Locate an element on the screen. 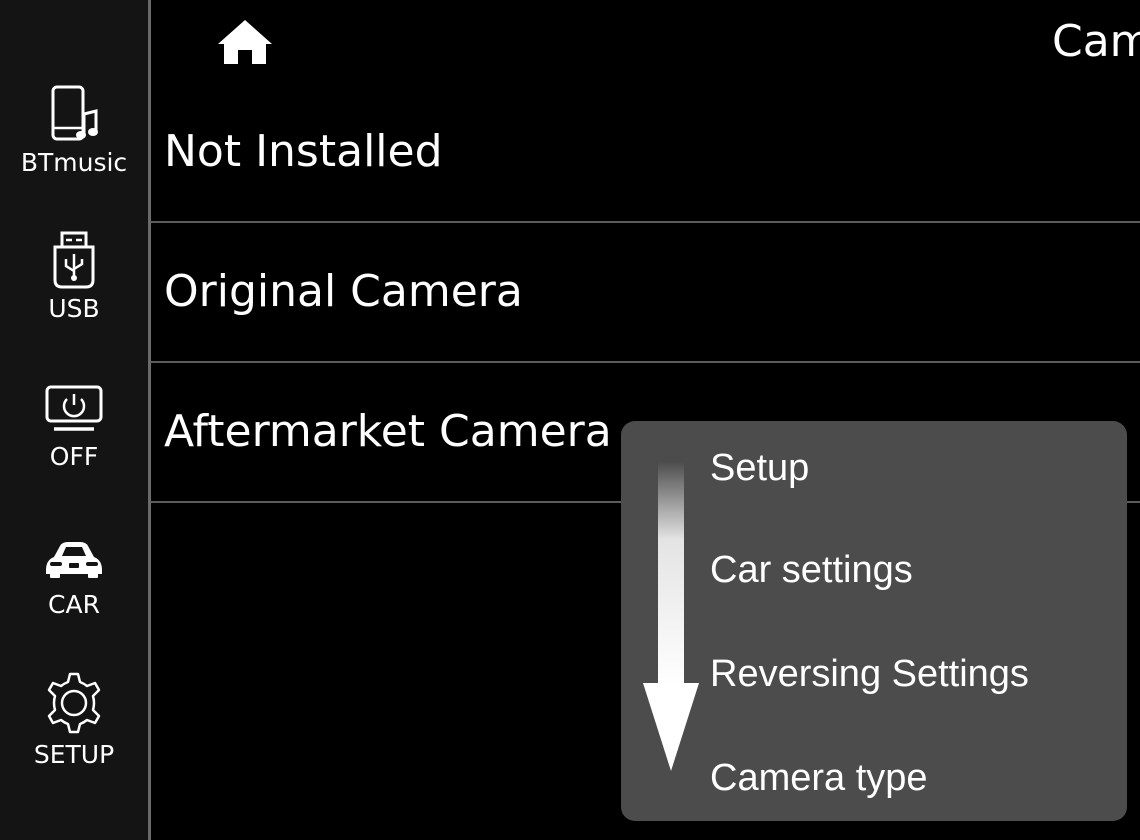 This screenshot has width=1140, height=840. home-button is located at coordinates (245, 42).